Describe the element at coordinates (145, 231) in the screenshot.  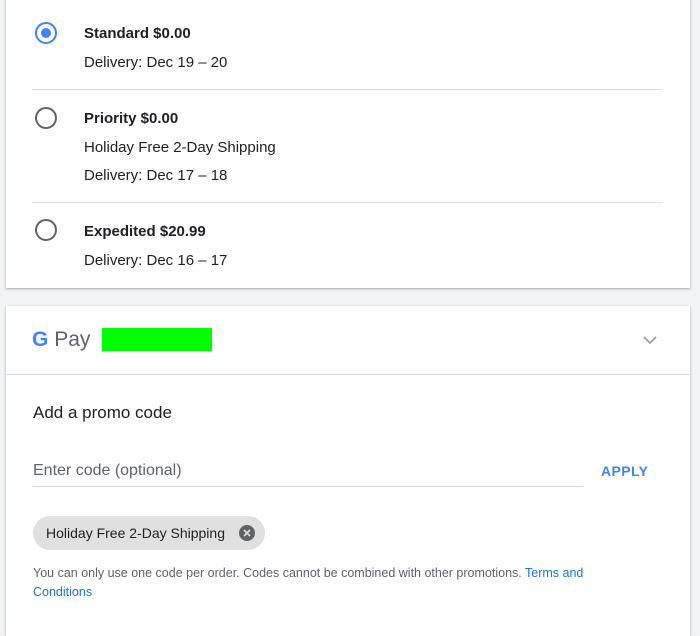
I see `option-title: Expedited $20.99` at that location.